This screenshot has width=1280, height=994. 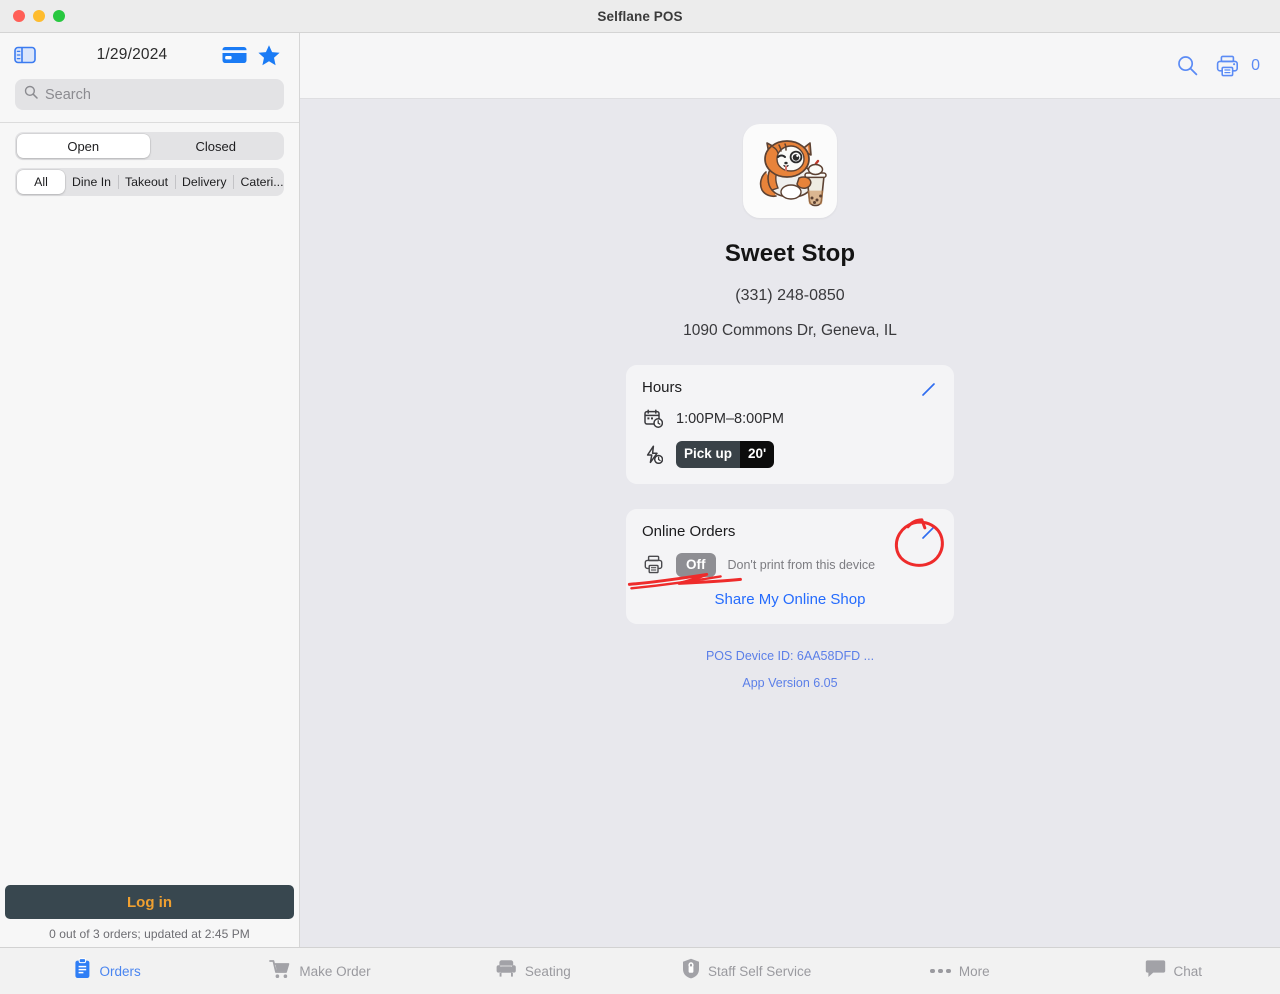 I want to click on main-toolbar: 0, so click(x=790, y=66).